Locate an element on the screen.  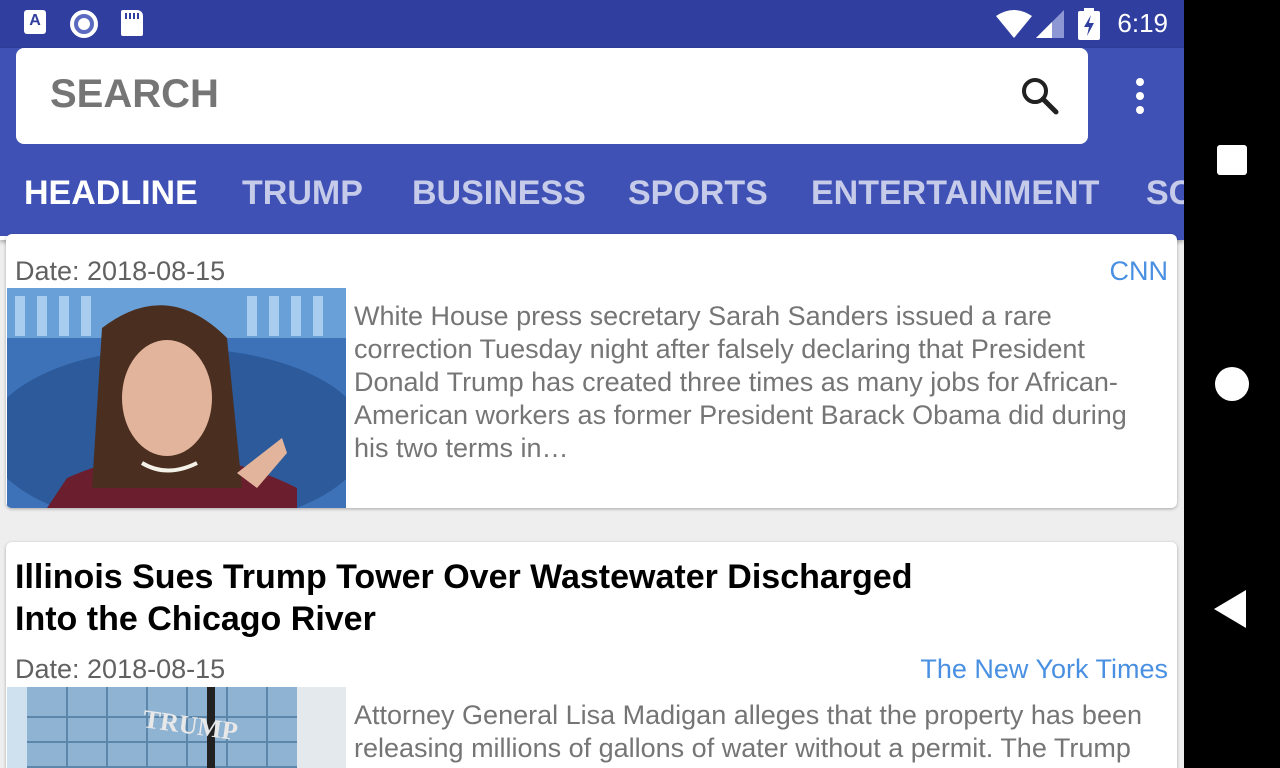
home-button is located at coordinates (1232, 384).